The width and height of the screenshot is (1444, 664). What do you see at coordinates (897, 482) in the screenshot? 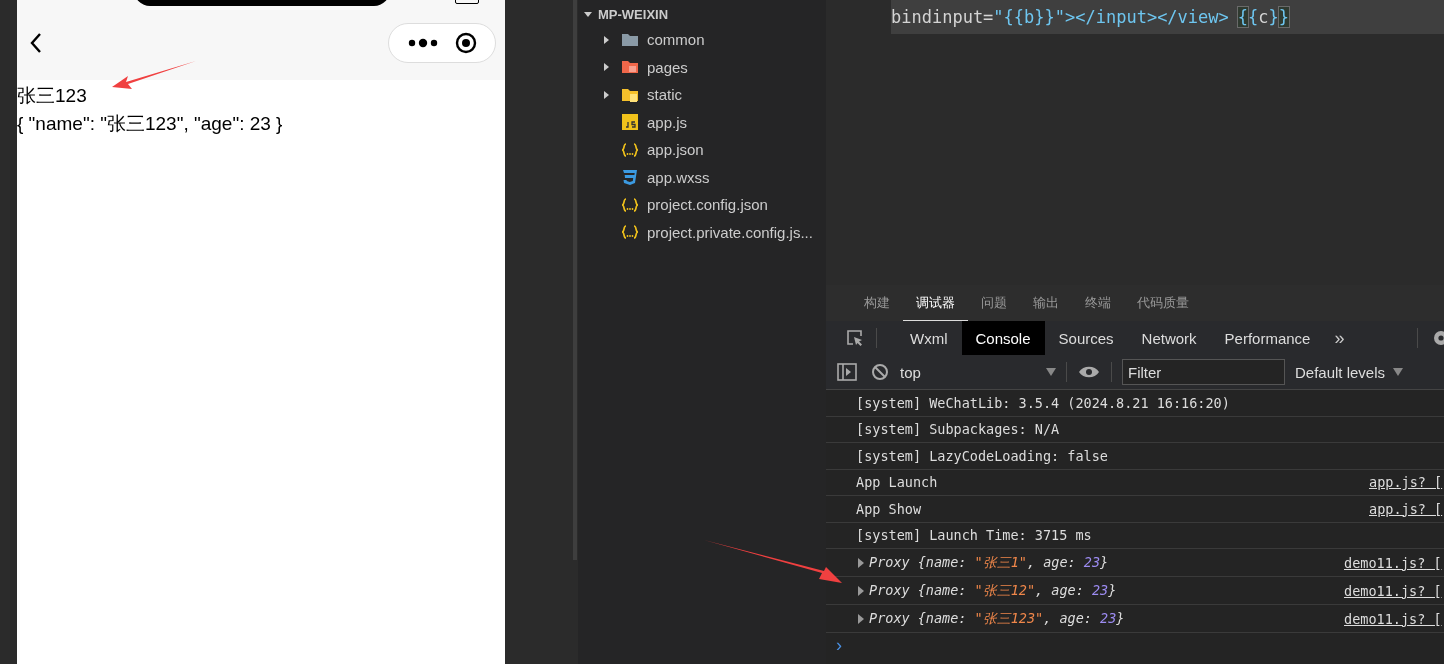
I see `log-message: App Launch` at bounding box center [897, 482].